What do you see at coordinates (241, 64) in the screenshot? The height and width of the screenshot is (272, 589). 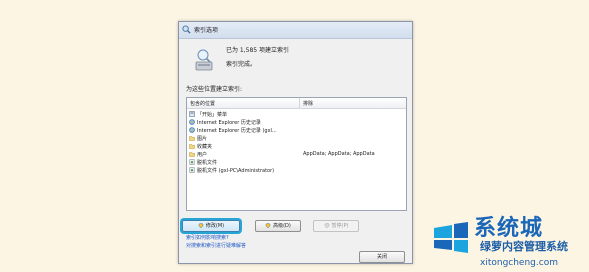 I see `index-status-text: 索引完成。` at bounding box center [241, 64].